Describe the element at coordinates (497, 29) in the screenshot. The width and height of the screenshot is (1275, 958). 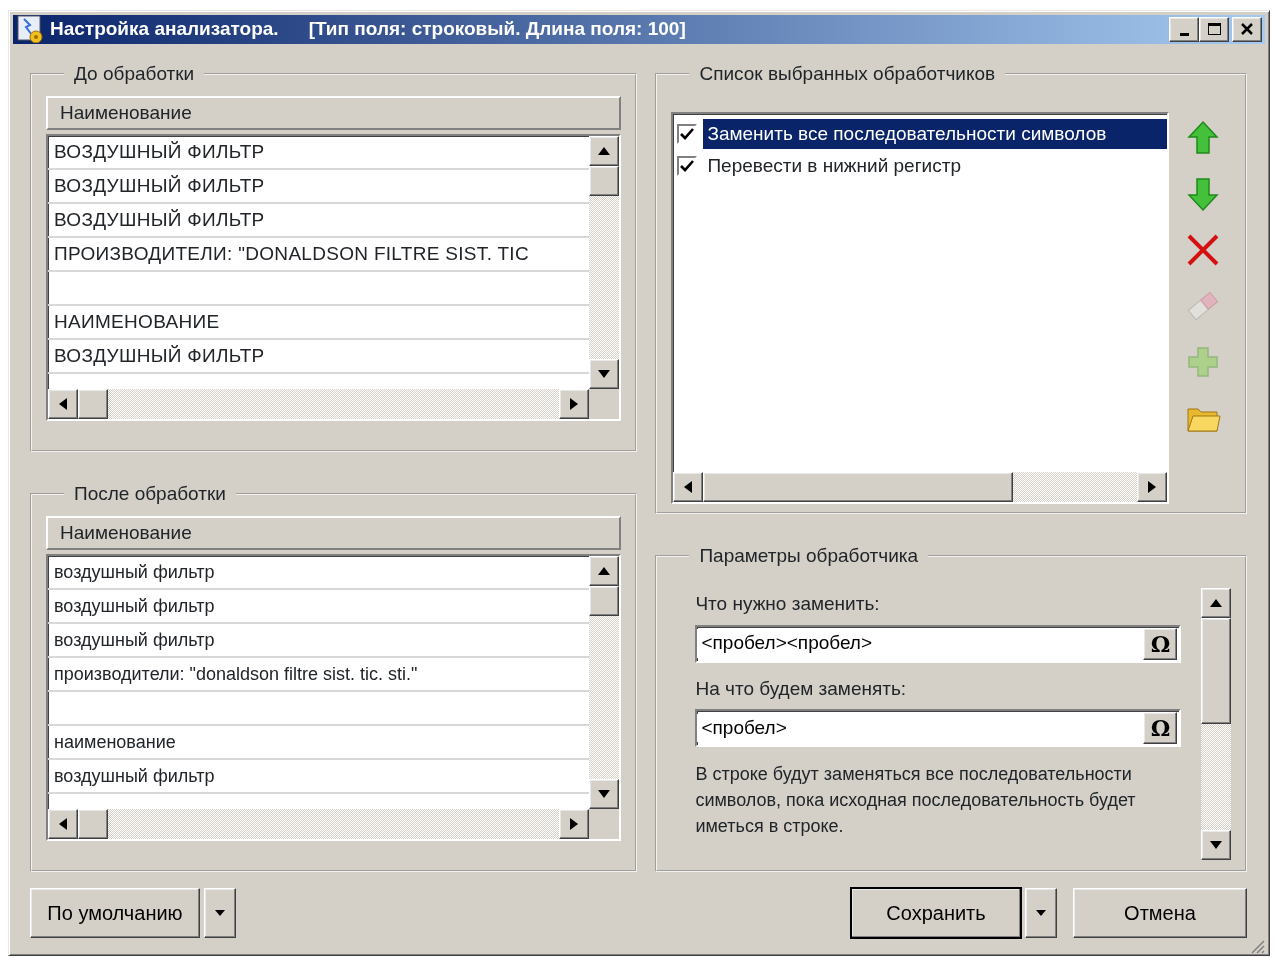
I see `window-subtitle: [Тип поля: строковый. Длина поля: 100]` at that location.